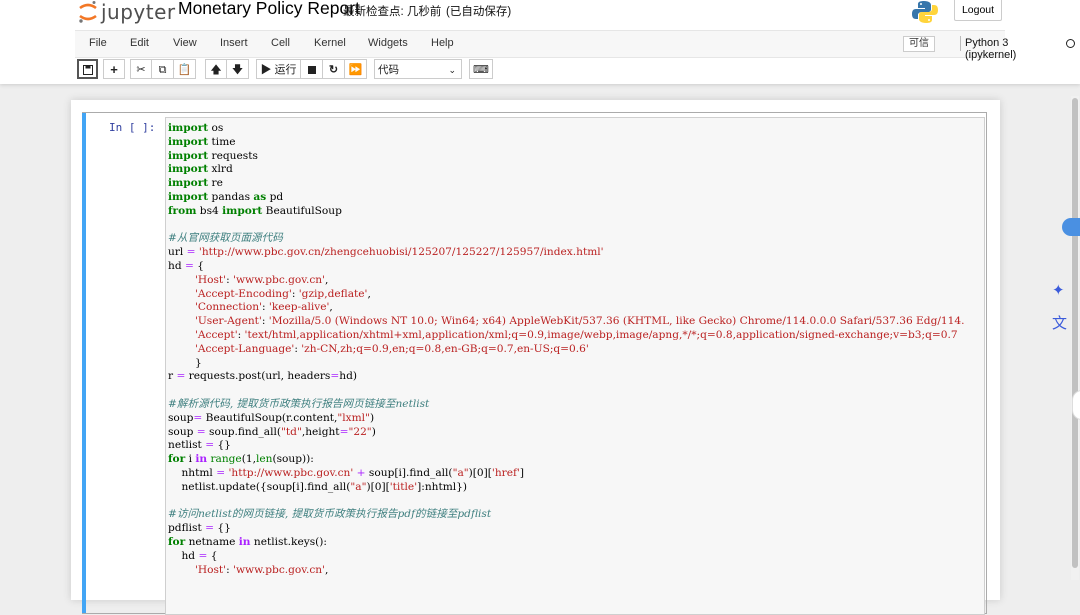 This screenshot has height=615, width=1080. Describe the element at coordinates (1075, 333) in the screenshot. I see `scrollbar-thumb` at that location.